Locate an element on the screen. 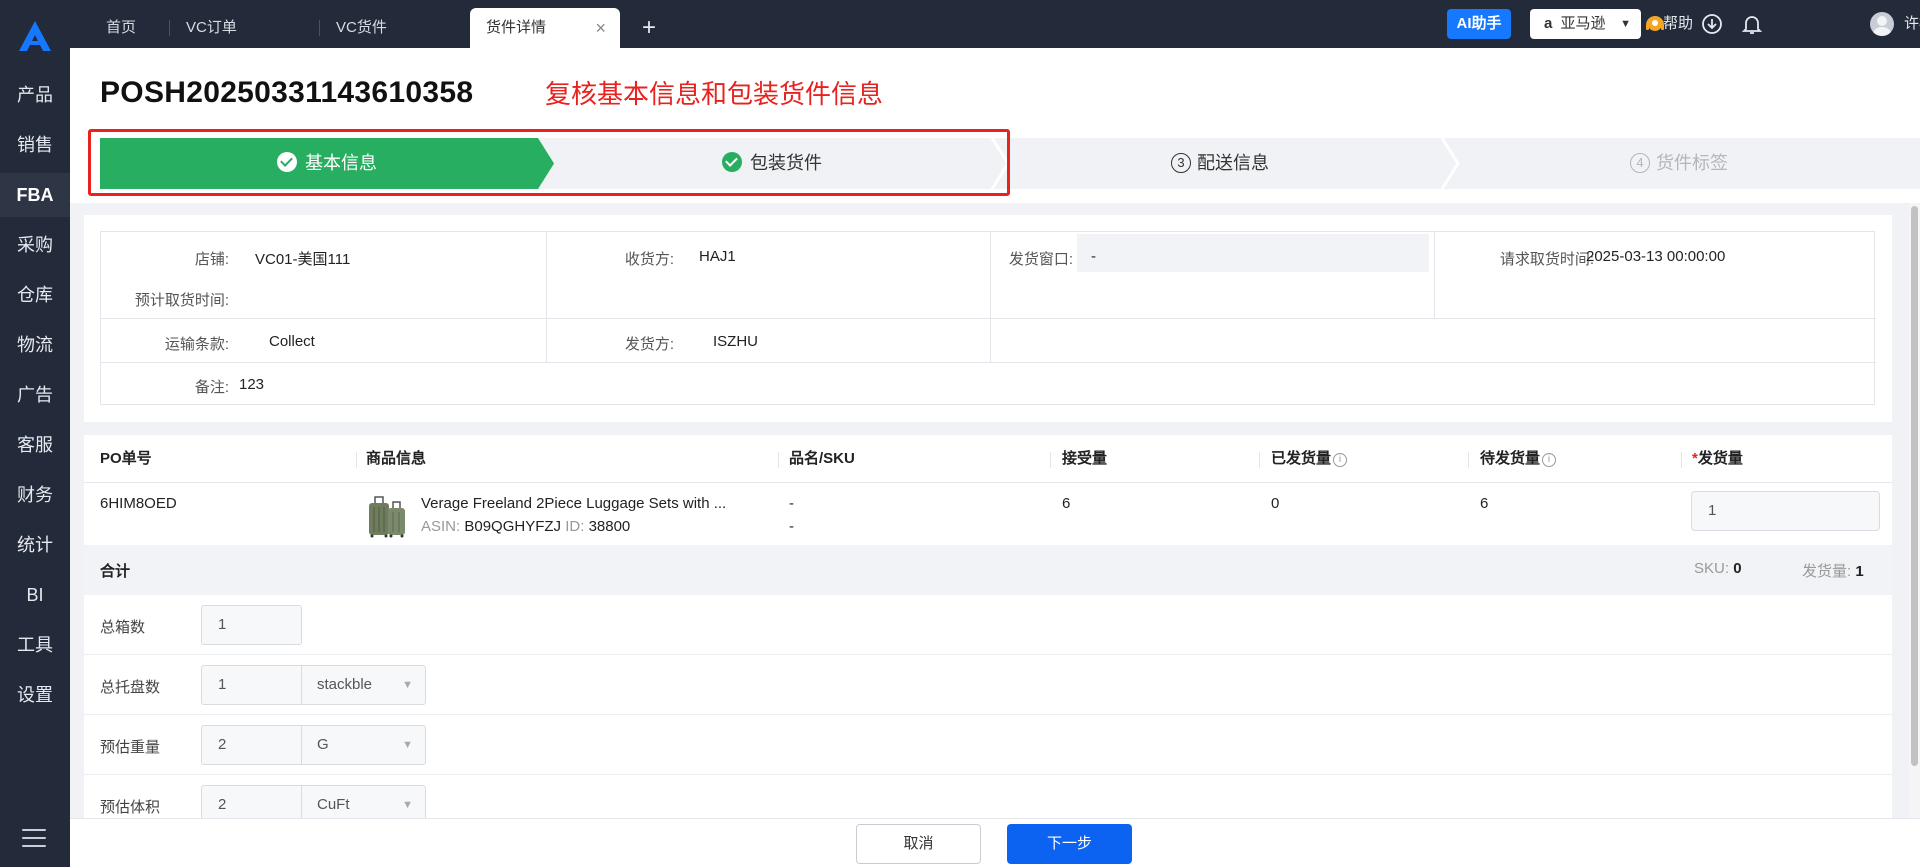 This screenshot has height=867, width=1920. bell-icon is located at coordinates (1752, 24).